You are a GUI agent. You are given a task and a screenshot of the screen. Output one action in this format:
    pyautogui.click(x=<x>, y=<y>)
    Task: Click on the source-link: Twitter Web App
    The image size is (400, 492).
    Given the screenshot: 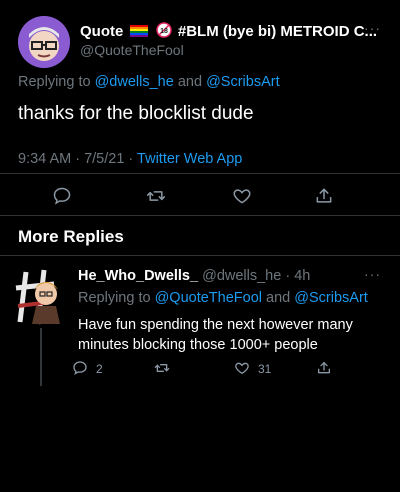 What is the action you would take?
    pyautogui.click(x=189, y=159)
    